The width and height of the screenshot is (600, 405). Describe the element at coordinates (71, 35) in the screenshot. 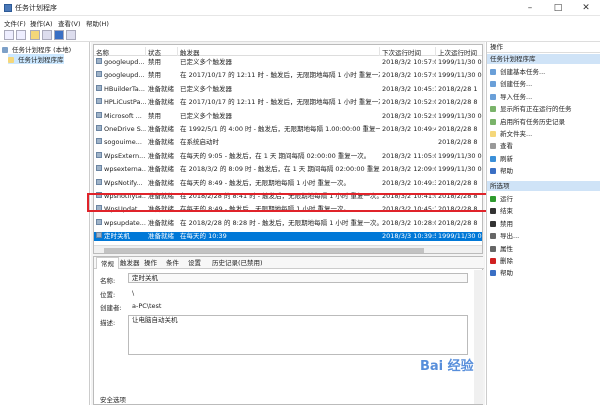

I see `pane-icon` at that location.